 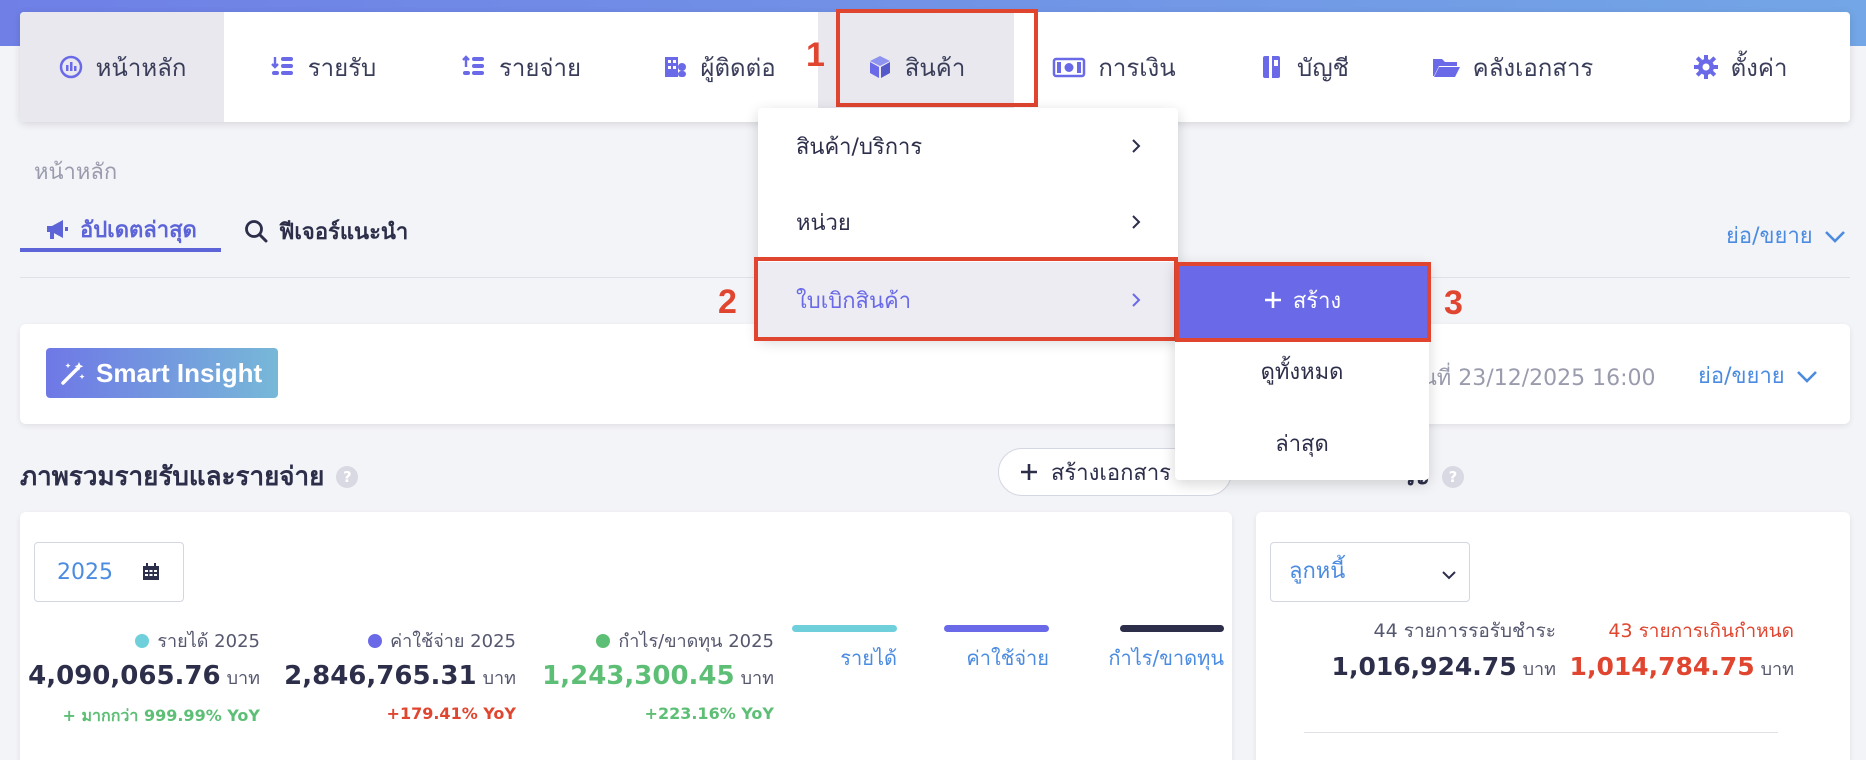 What do you see at coordinates (638, 676) in the screenshot?
I see `stat-profit-value: 1,243,300.45` at bounding box center [638, 676].